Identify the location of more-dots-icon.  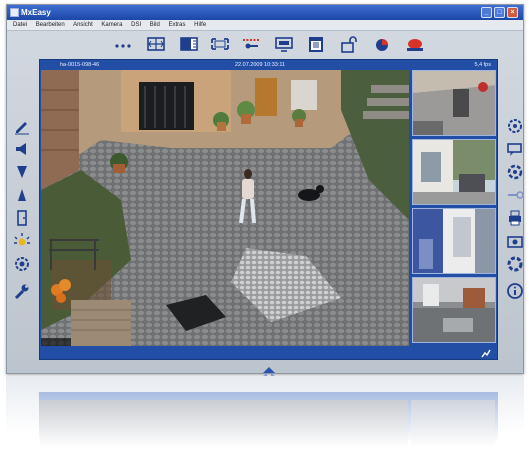
(123, 44).